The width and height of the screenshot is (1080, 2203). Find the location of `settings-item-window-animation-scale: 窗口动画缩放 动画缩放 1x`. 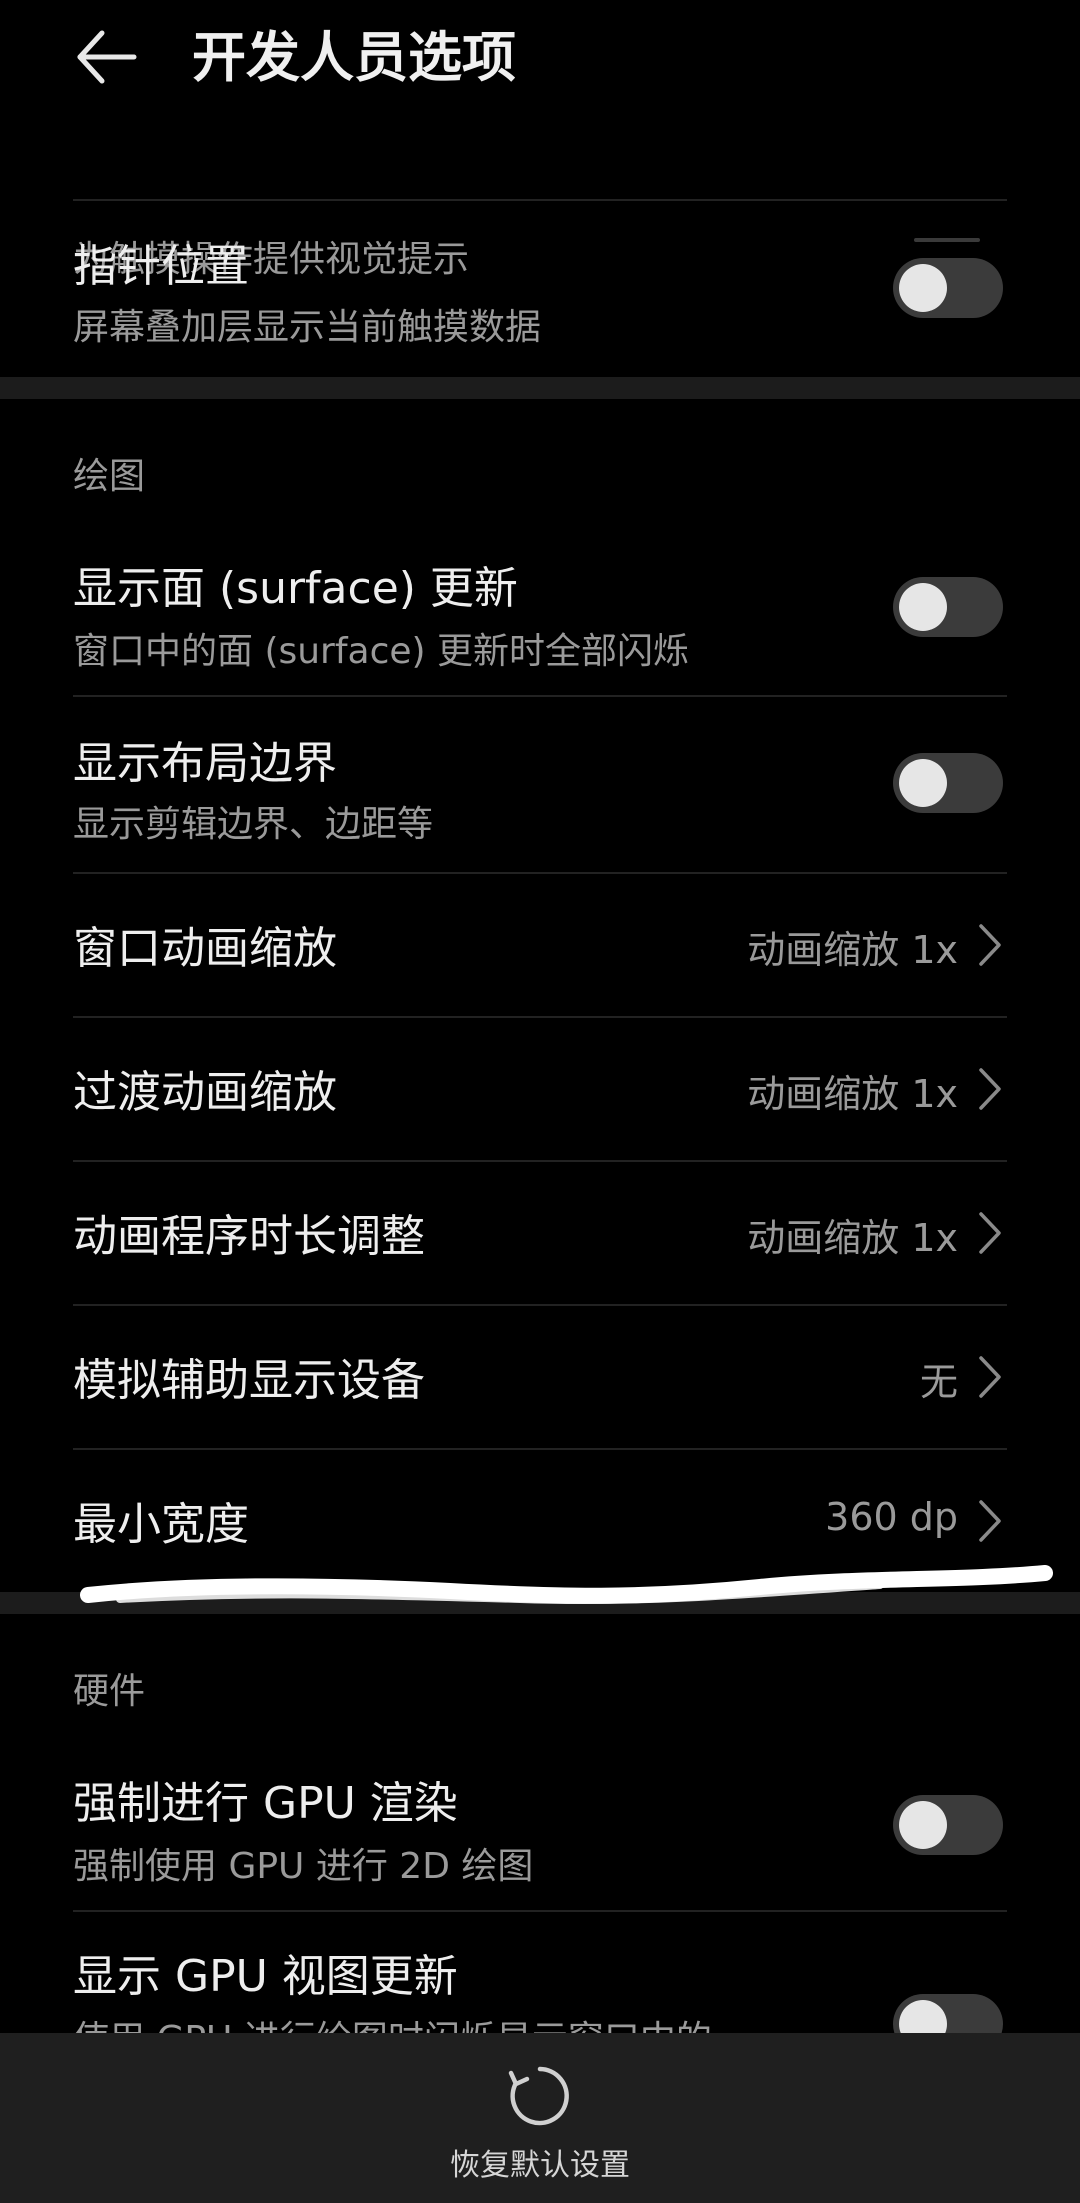

settings-item-window-animation-scale: 窗口动画缩放 动画缩放 1x is located at coordinates (540, 945).